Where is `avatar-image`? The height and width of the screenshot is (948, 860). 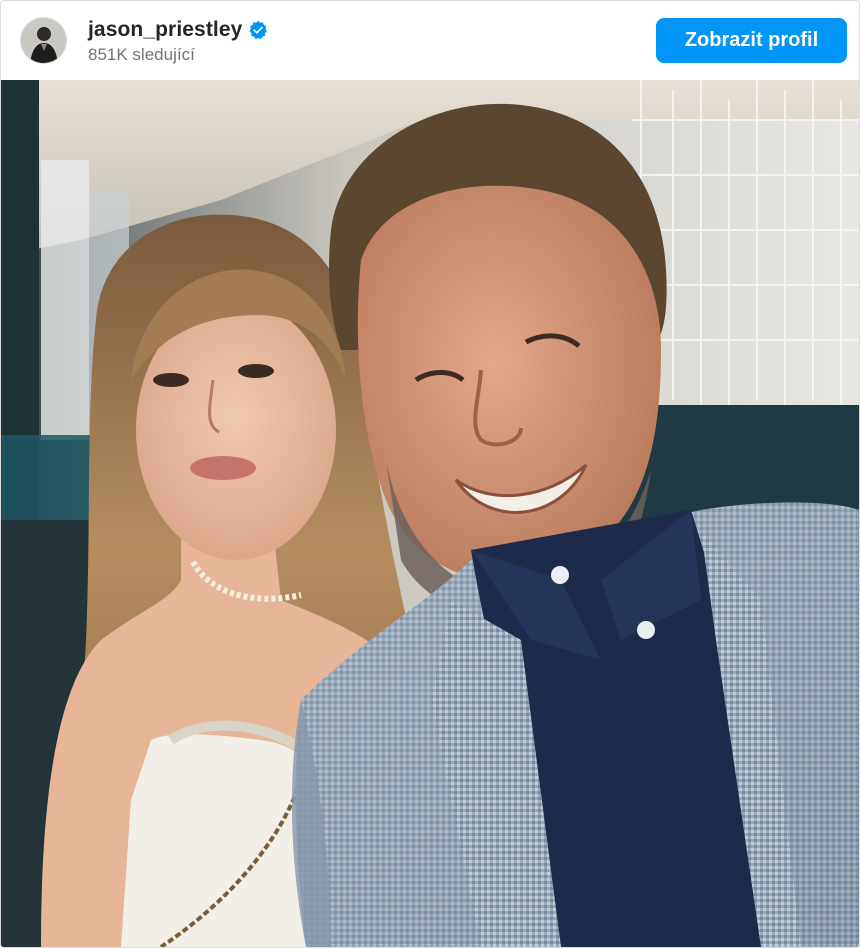 avatar-image is located at coordinates (43, 40).